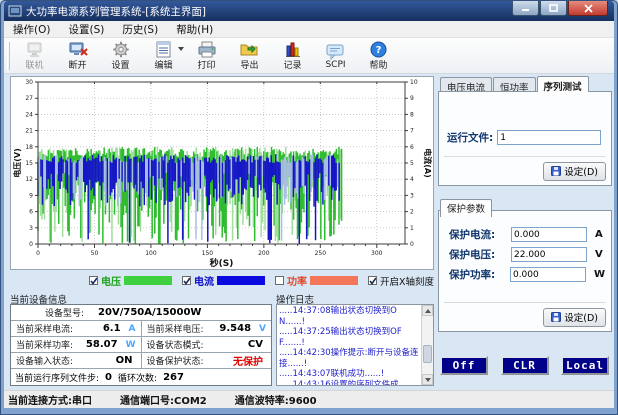 Image resolution: width=618 pixels, height=415 pixels. Describe the element at coordinates (472, 255) in the screenshot. I see `protection-field-label: 保护电压:` at that location.